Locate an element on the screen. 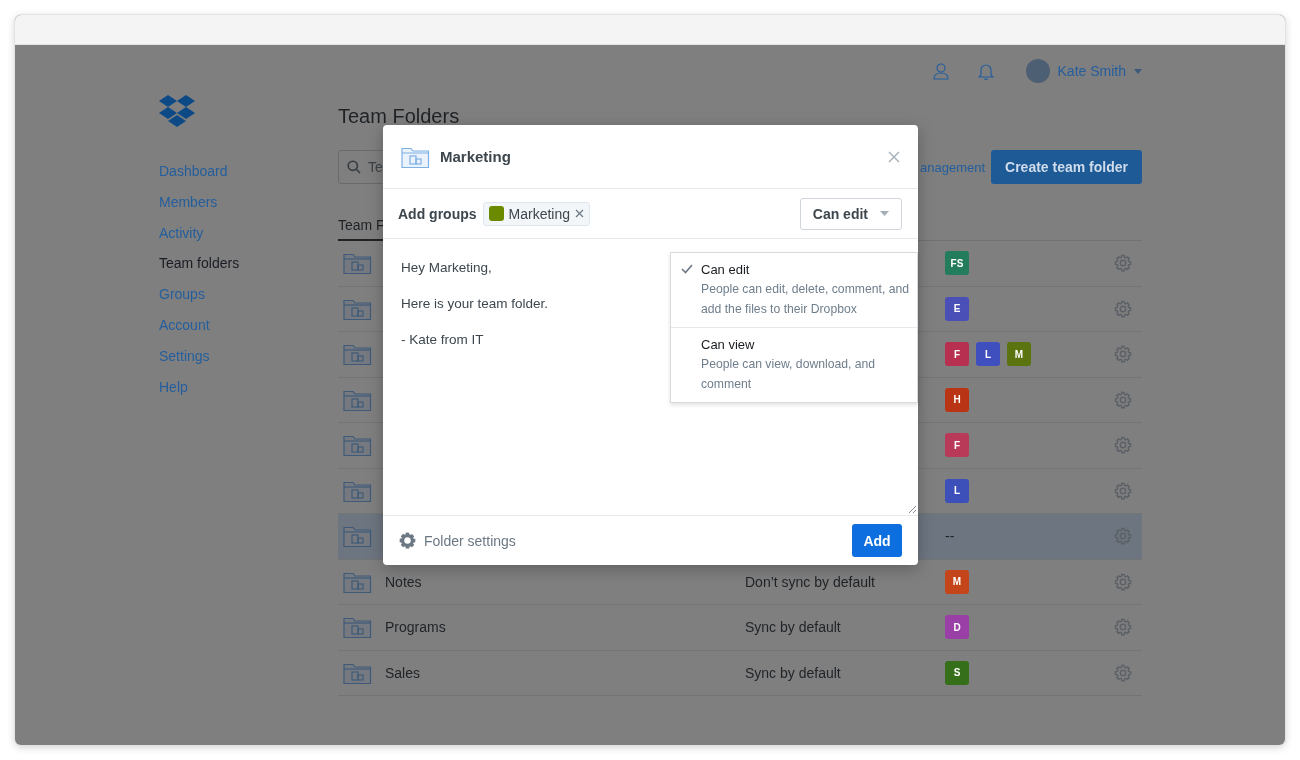 The image size is (1300, 760). page-title: Team Folders is located at coordinates (399, 117).